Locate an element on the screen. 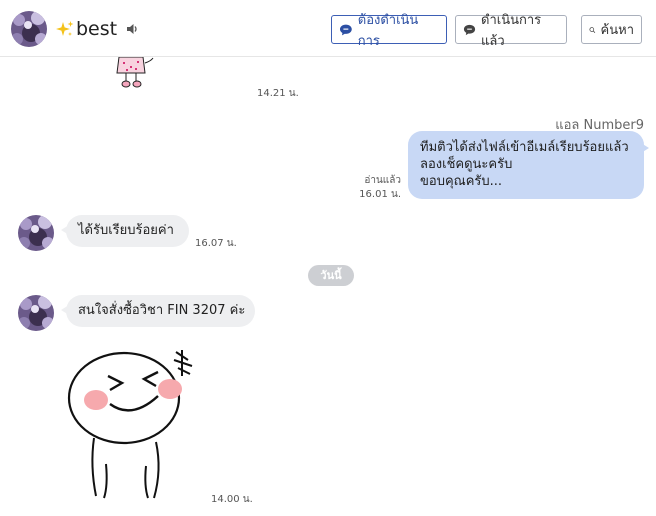 This screenshot has height=516, width=656. chat-header: best ต้องดำเนินการ ดำเนินการแล้ว ค้นหา is located at coordinates (328, 28).